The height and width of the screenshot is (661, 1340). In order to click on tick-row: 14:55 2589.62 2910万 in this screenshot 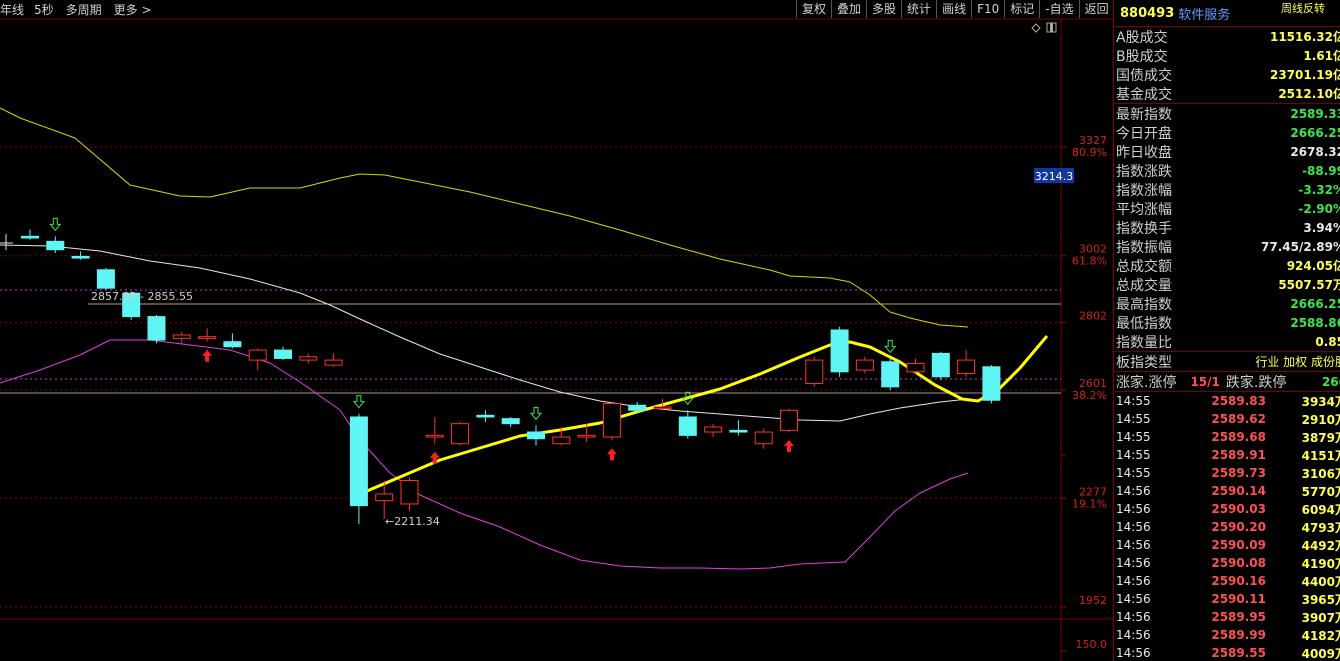, I will do `click(1227, 419)`.